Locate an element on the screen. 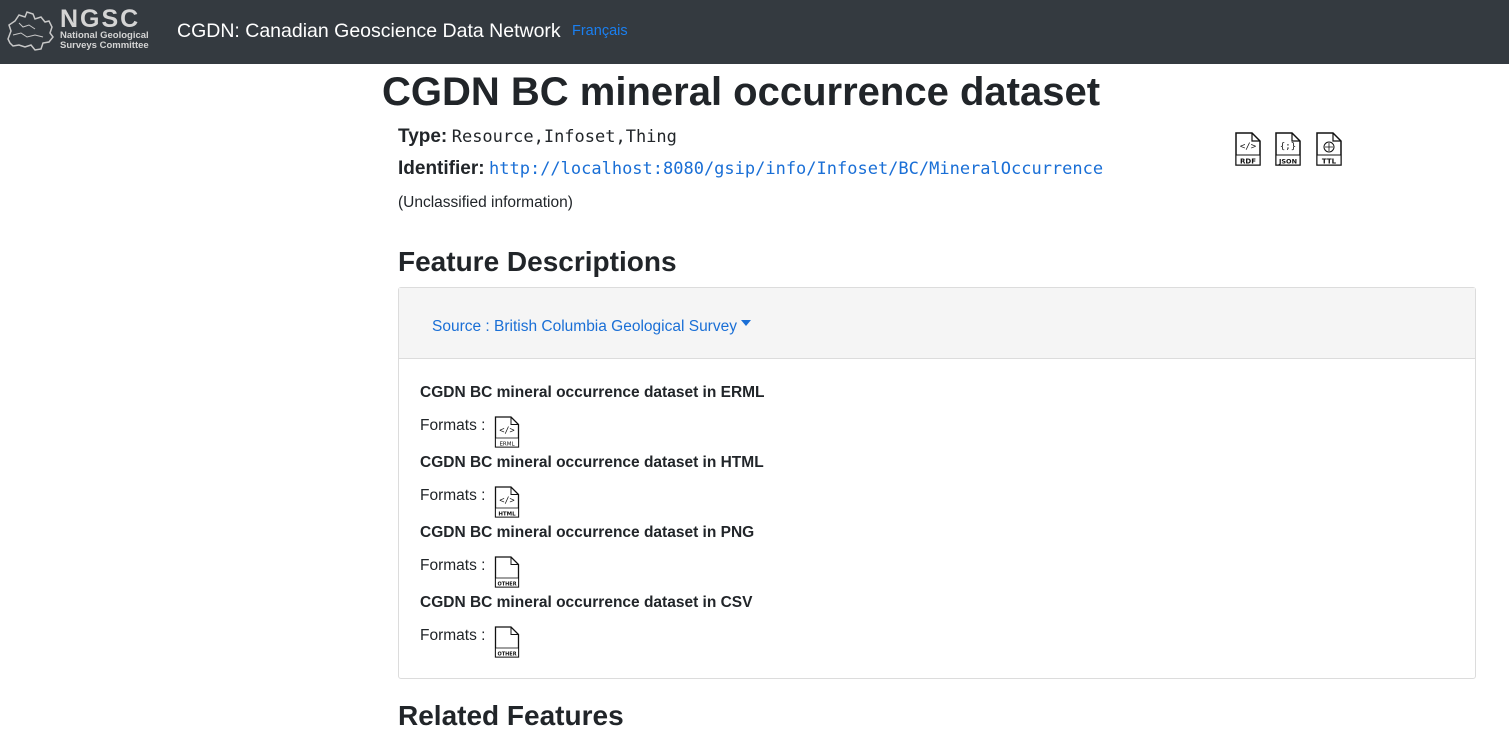 The width and height of the screenshot is (1509, 732). rdf-file-icon: </> RDF is located at coordinates (1248, 149).